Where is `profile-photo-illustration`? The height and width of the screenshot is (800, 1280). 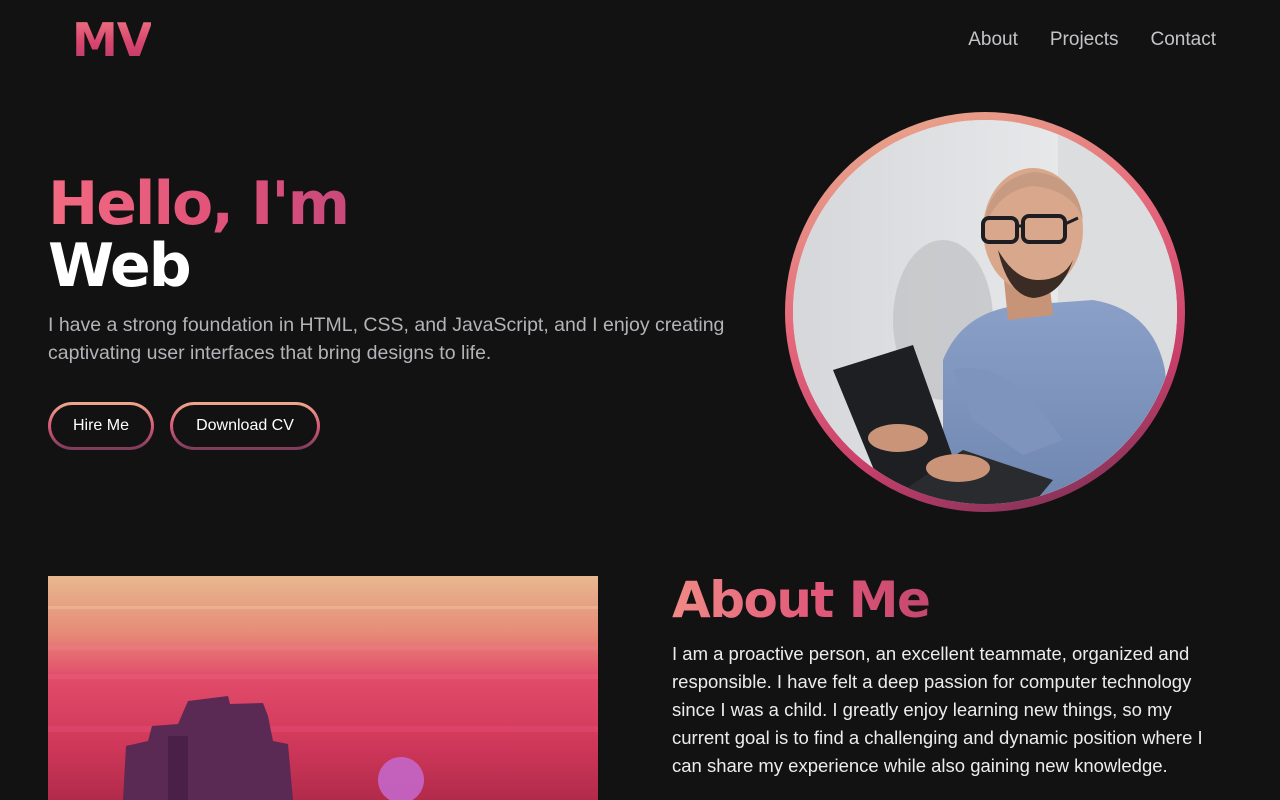 profile-photo-illustration is located at coordinates (985, 312).